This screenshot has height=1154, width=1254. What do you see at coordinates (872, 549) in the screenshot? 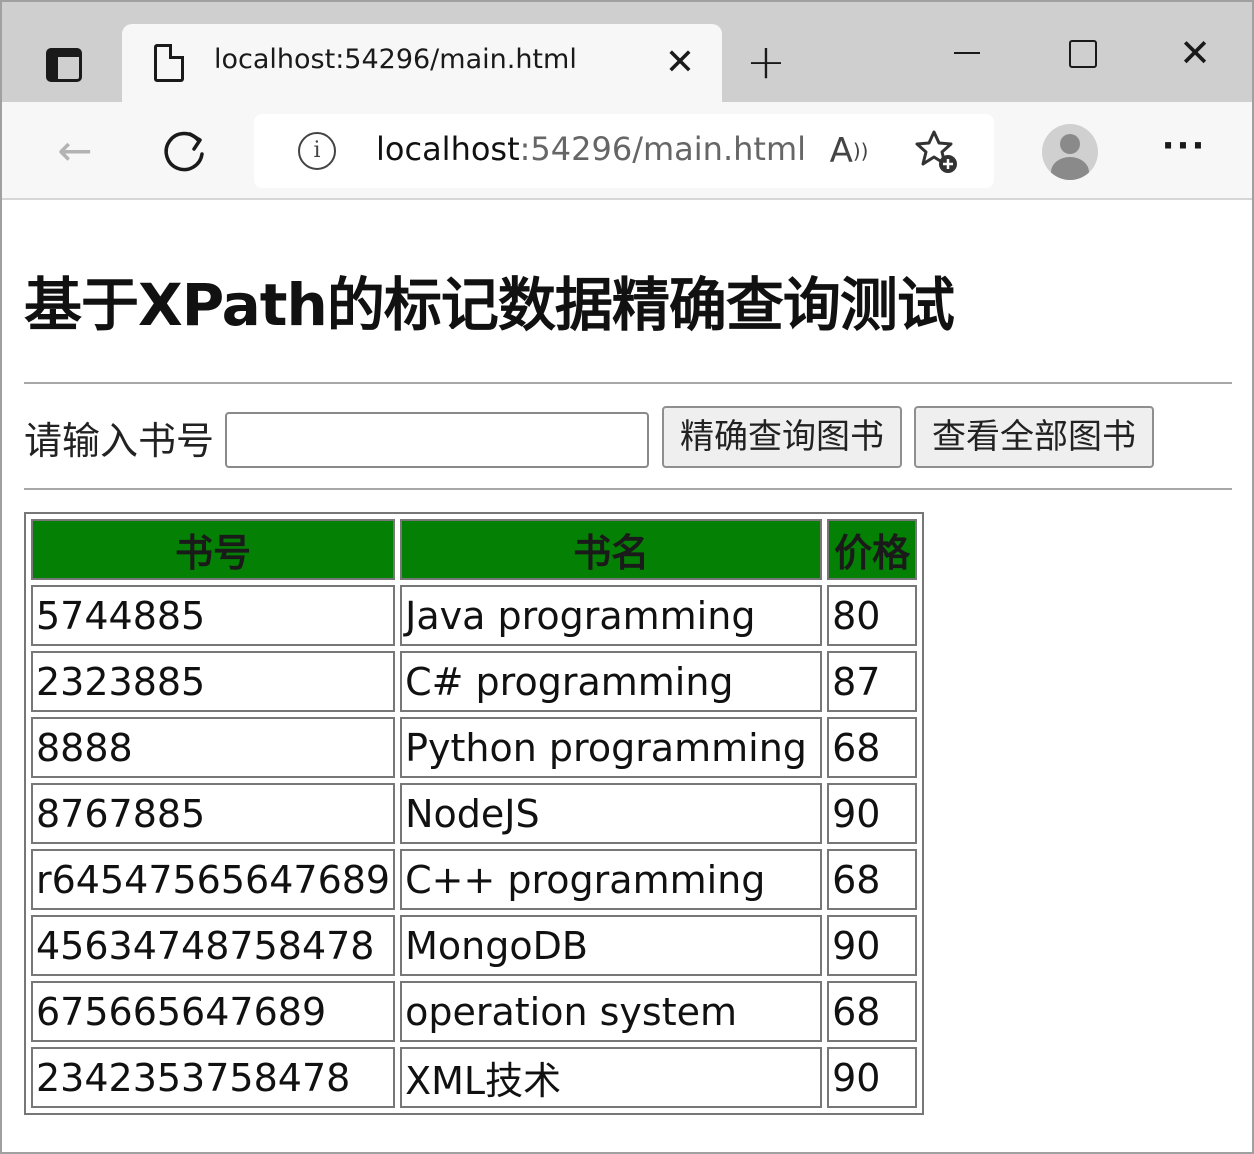
I see `header-price: 价格` at bounding box center [872, 549].